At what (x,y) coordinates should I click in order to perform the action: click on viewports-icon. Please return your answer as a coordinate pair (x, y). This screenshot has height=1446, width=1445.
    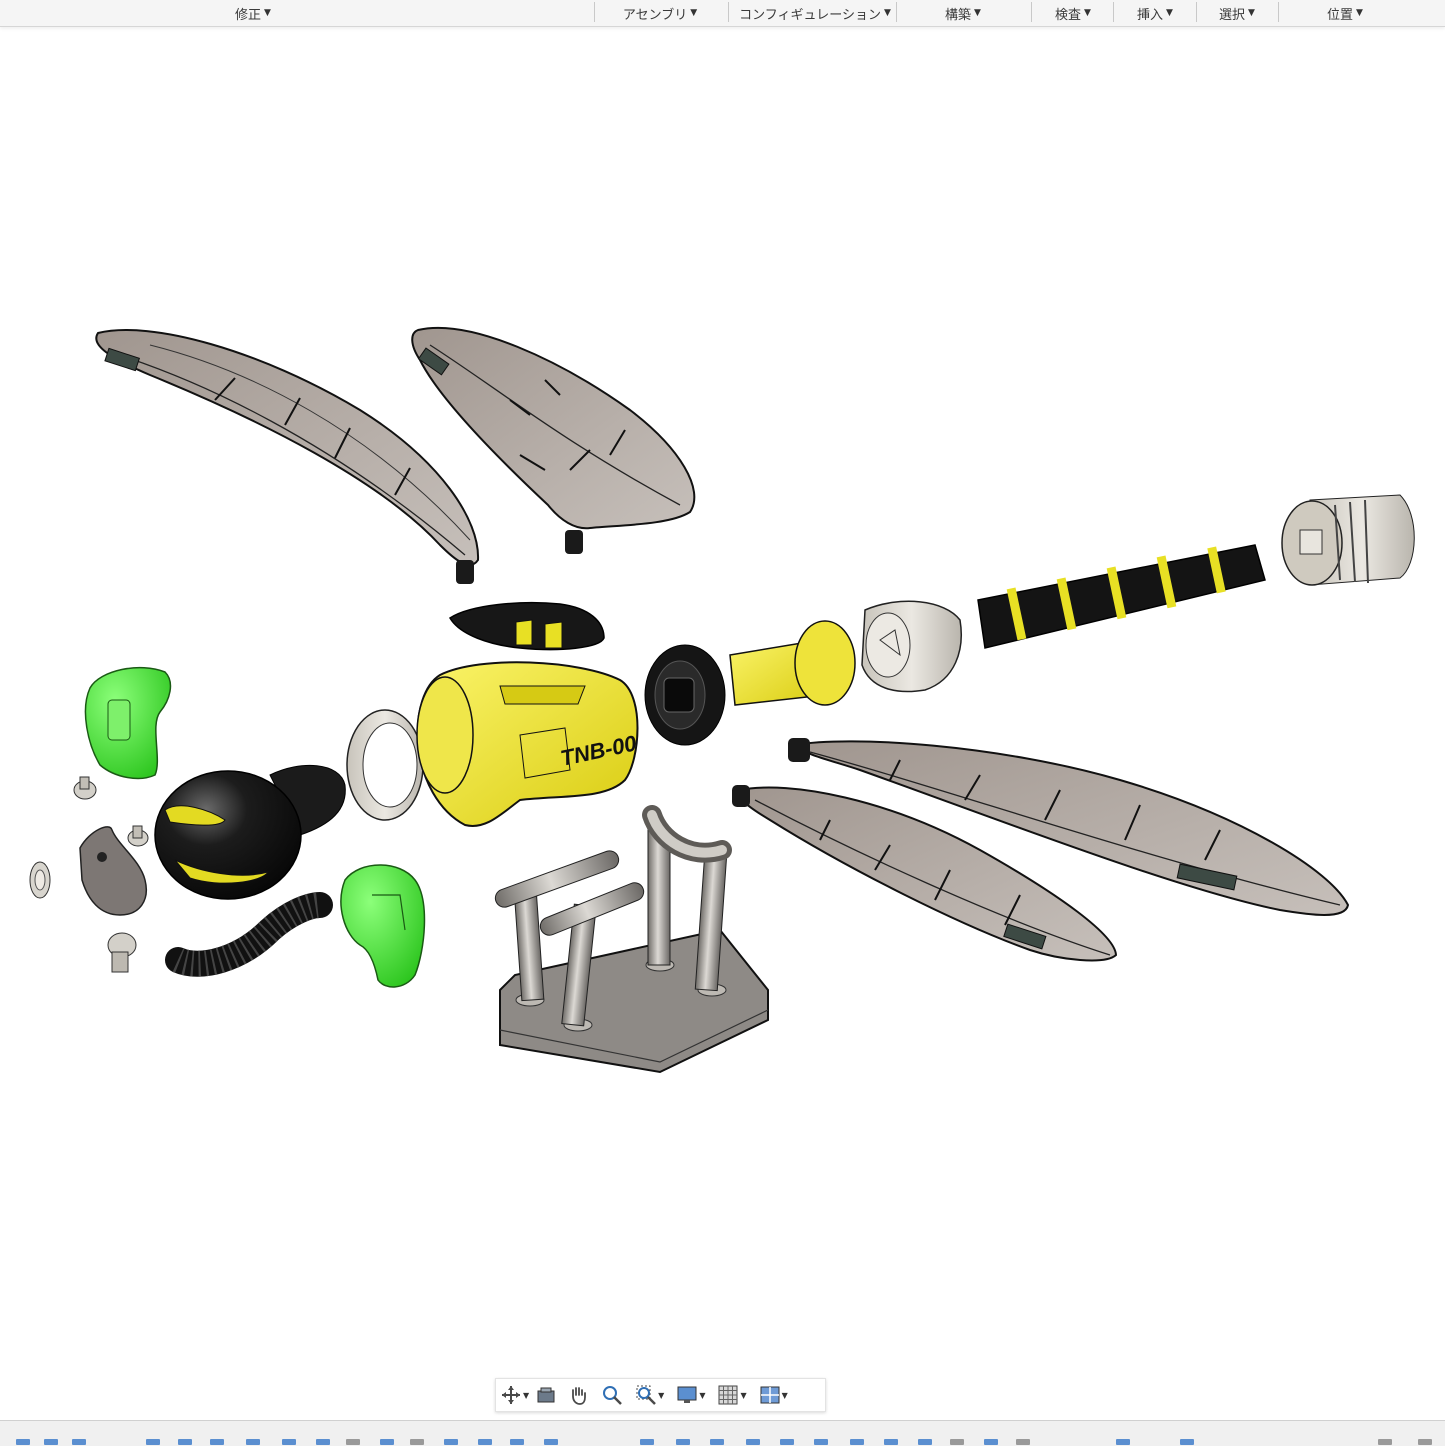
    Looking at the image, I should click on (770, 1395).